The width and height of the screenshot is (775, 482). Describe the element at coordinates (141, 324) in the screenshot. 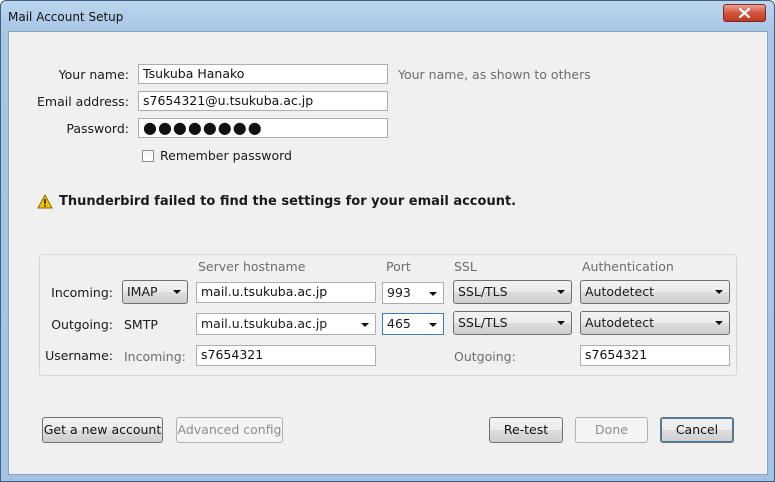

I see `outgoing-protocol: SMTP` at that location.